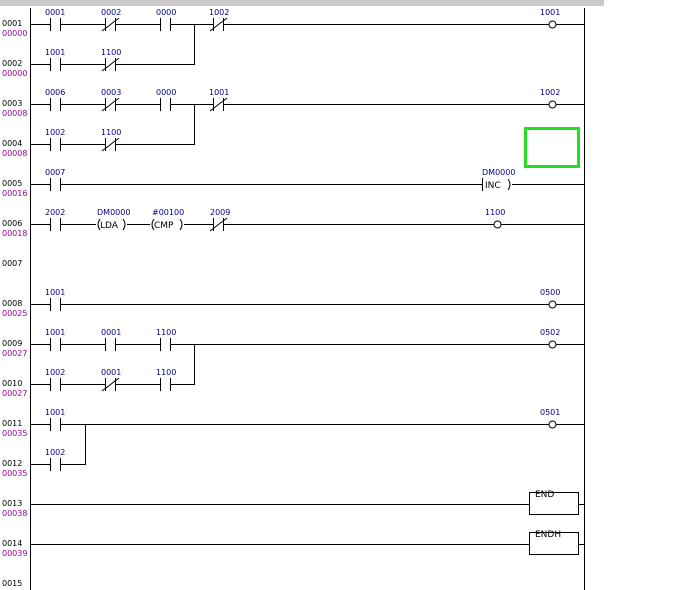  What do you see at coordinates (550, 332) in the screenshot?
I see `coil-label: 0502` at bounding box center [550, 332].